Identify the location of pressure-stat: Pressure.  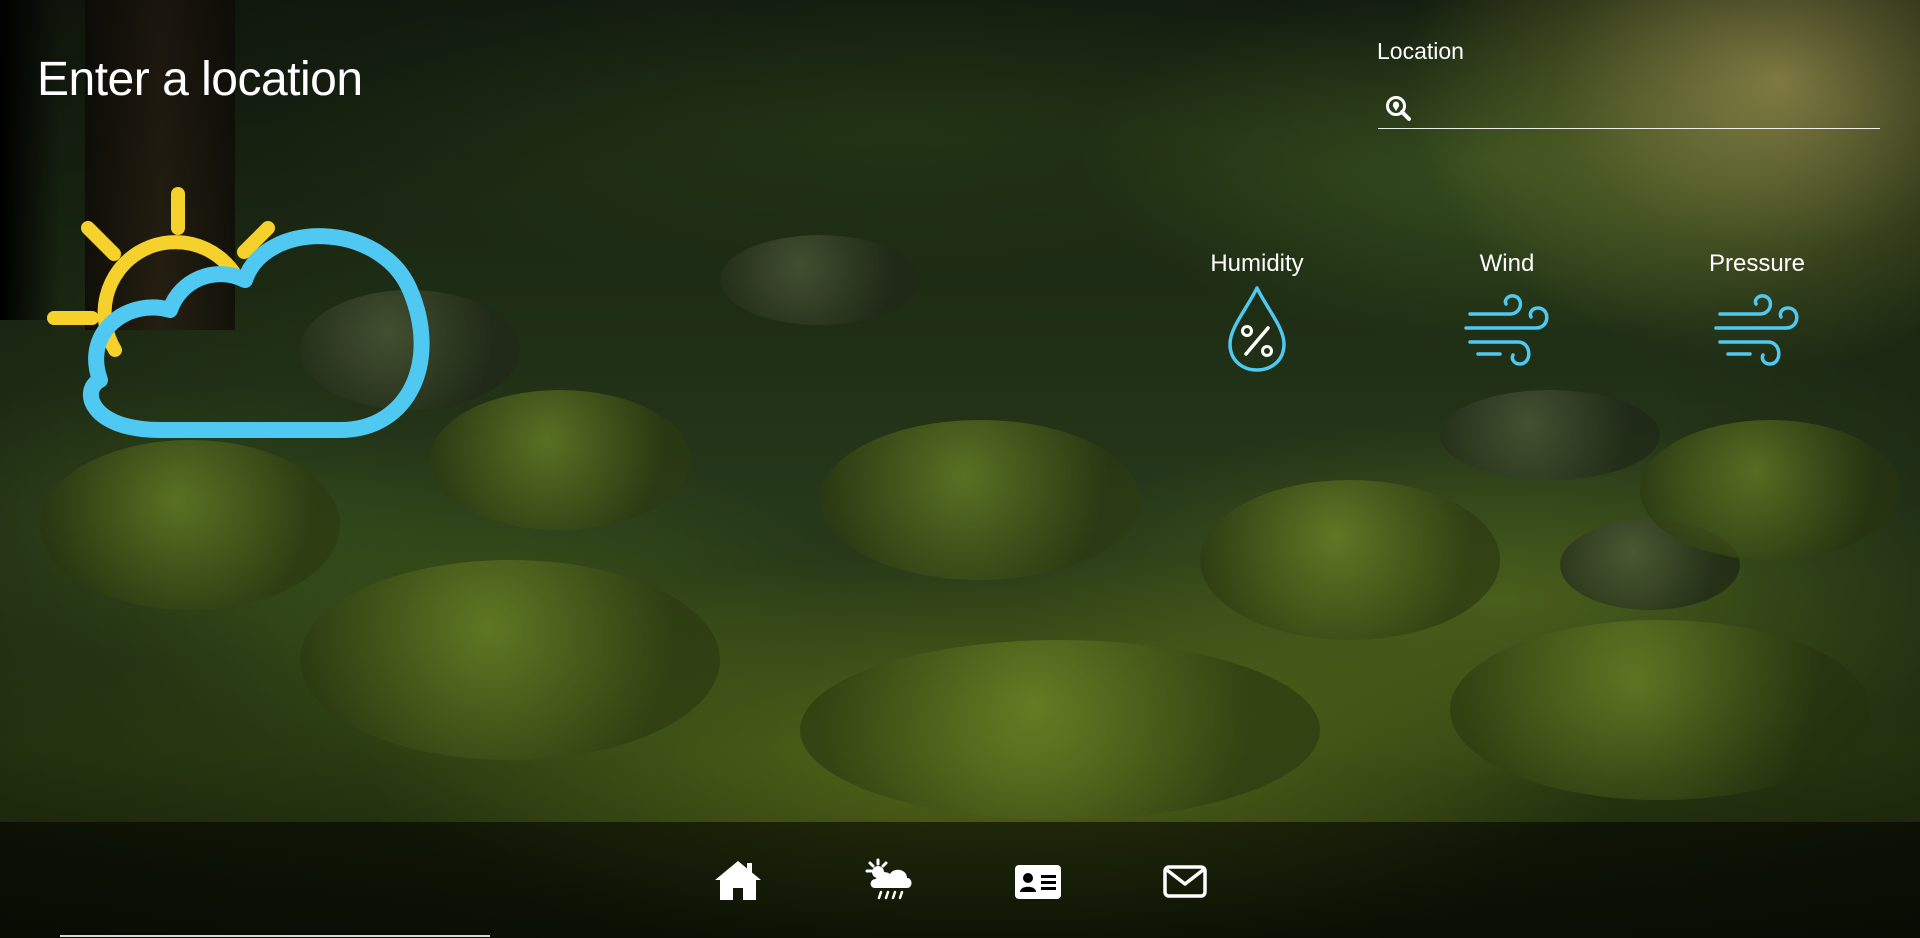
(1757, 312).